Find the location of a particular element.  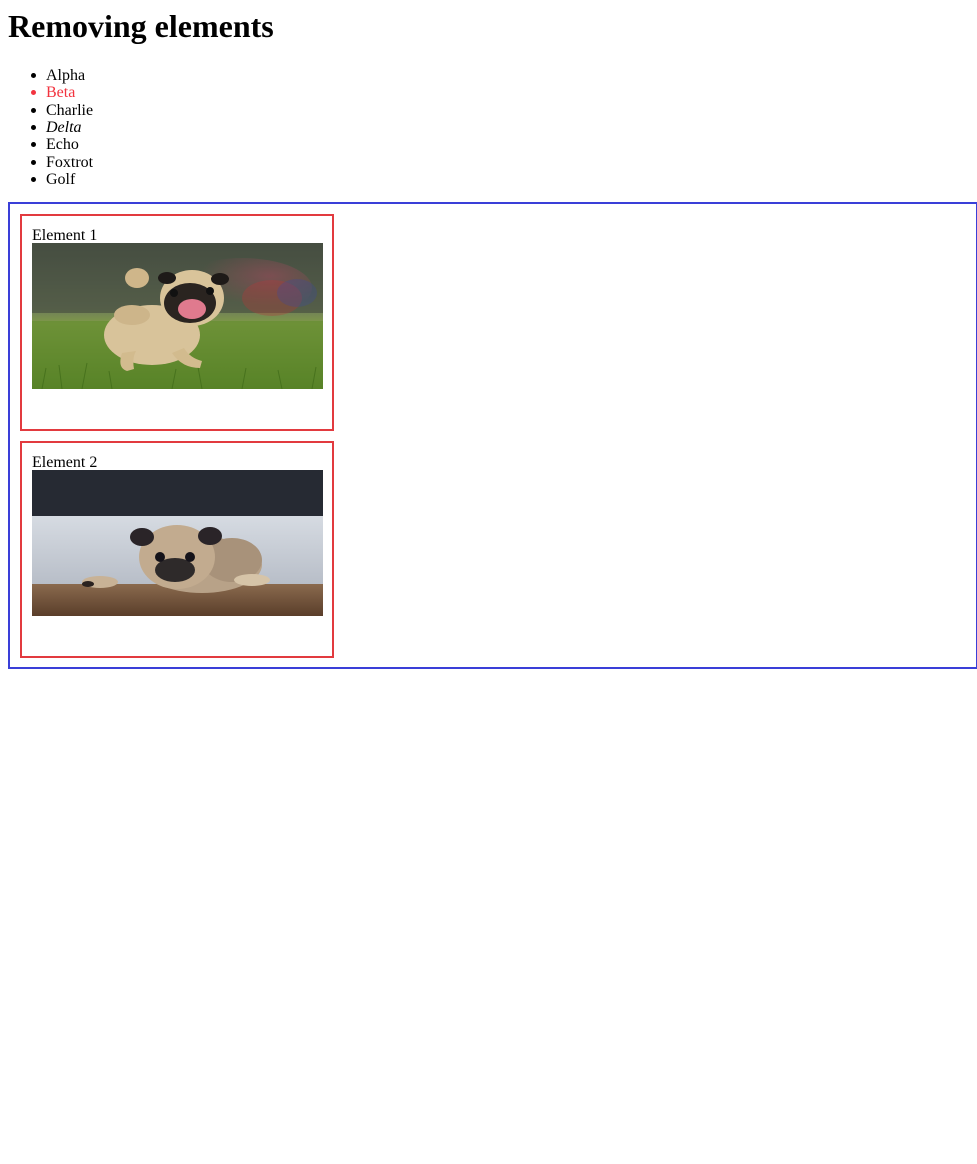

list-item-foxtrot: Foxtrot is located at coordinates (504, 162).